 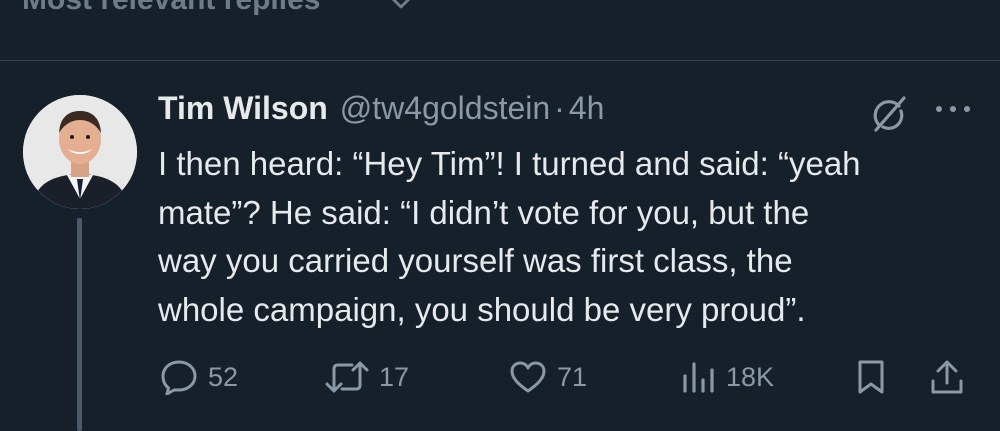 I want to click on more-options-icon, so click(x=953, y=109).